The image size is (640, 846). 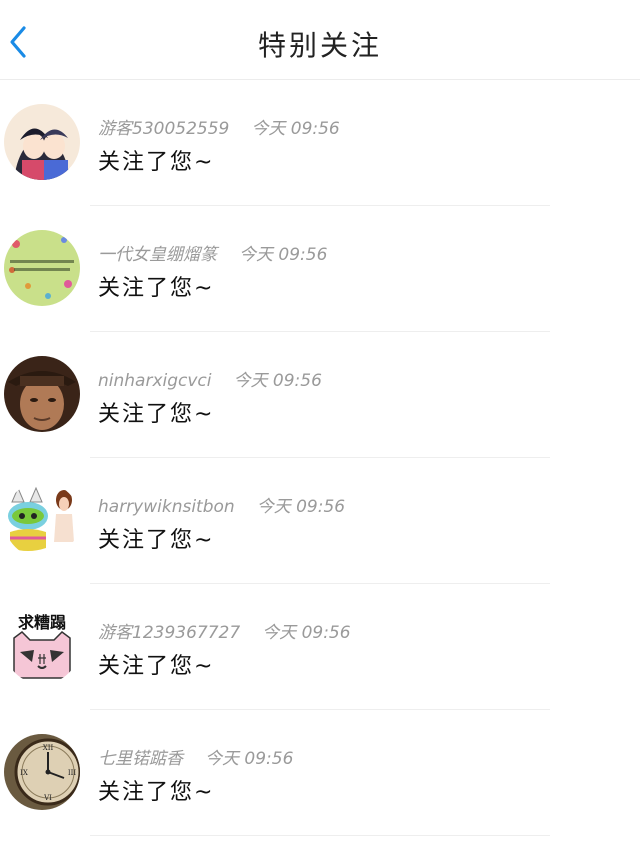 What do you see at coordinates (157, 255) in the screenshot?
I see `user-name: 一代女皇绷熘篆` at bounding box center [157, 255].